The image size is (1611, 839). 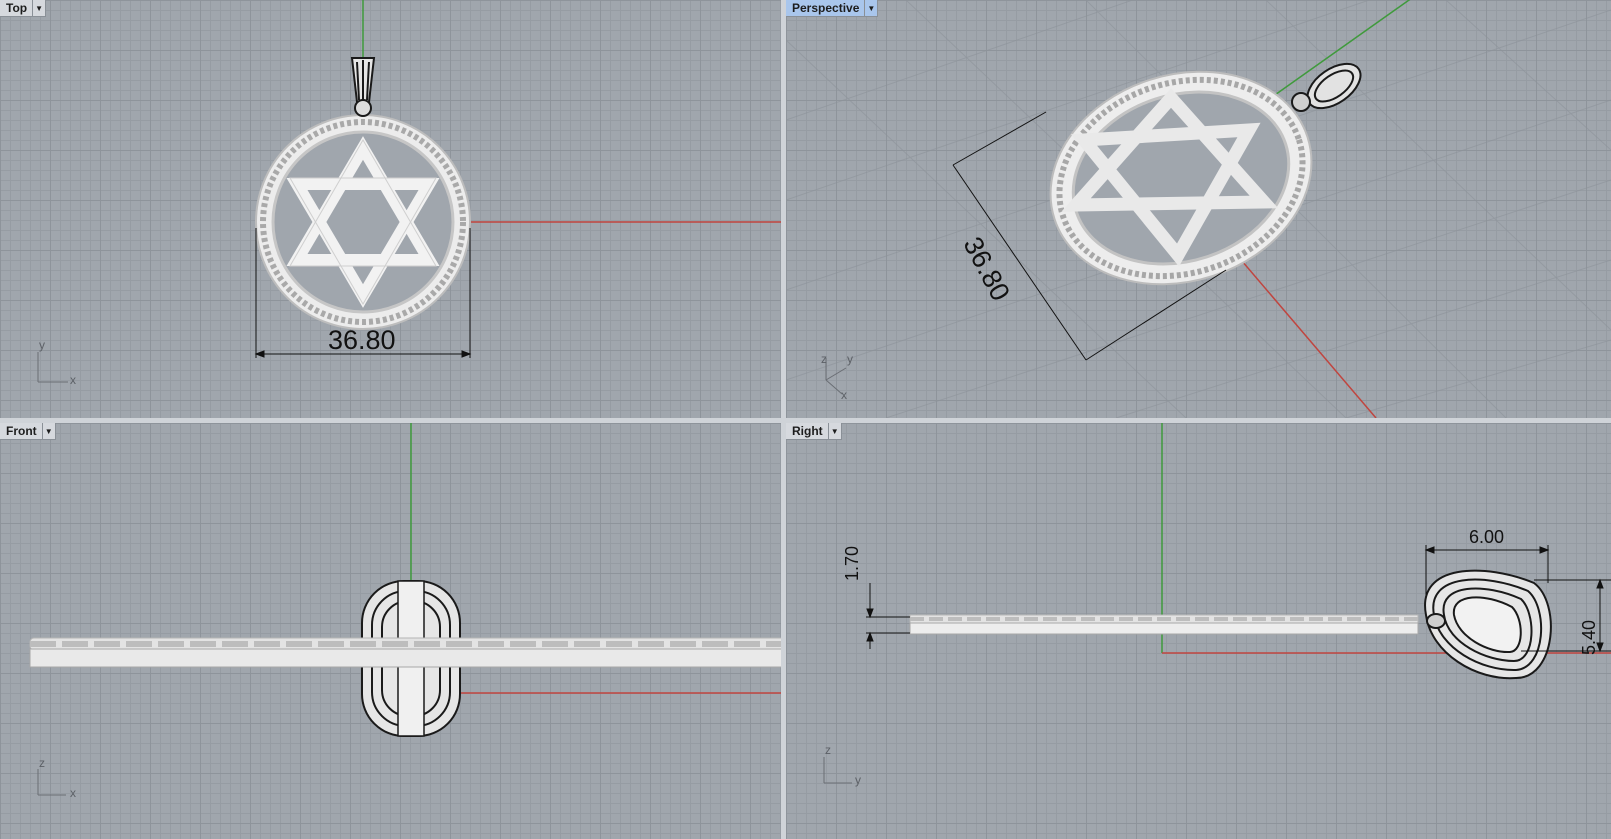 I want to click on viewport-tab-top: Top ▼, so click(x=23, y=8).